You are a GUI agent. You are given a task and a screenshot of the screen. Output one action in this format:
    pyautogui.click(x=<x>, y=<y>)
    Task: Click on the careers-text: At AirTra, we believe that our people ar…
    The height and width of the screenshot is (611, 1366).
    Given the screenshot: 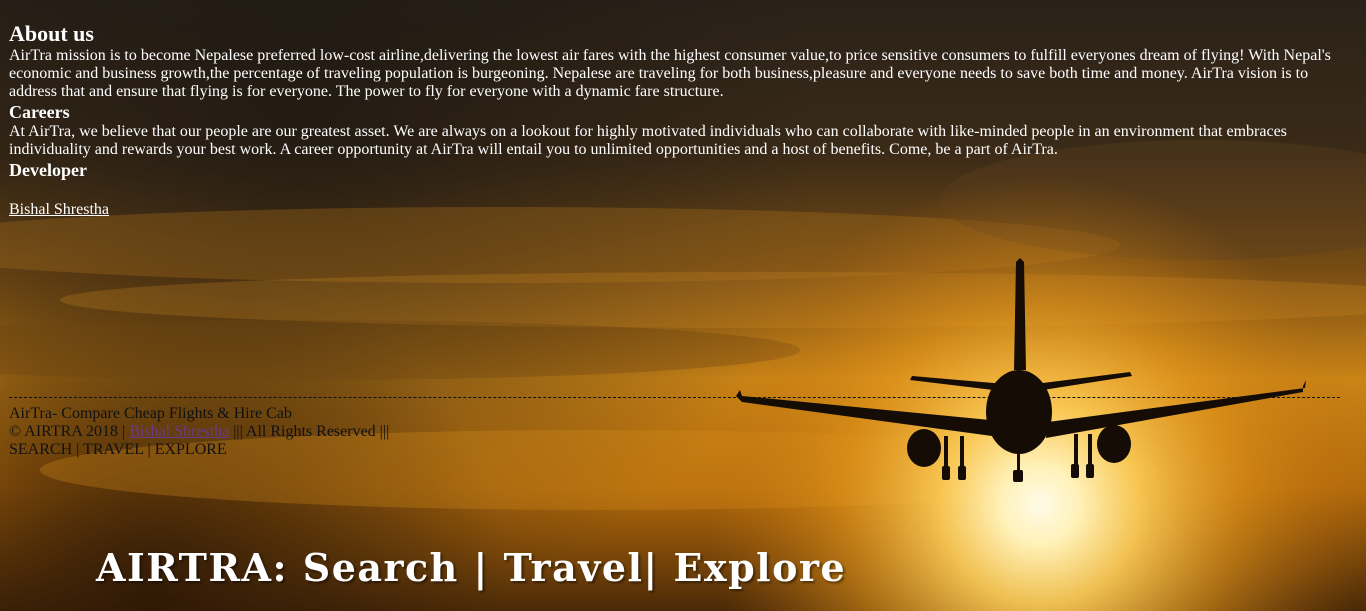 What is the action you would take?
    pyautogui.click(x=648, y=140)
    